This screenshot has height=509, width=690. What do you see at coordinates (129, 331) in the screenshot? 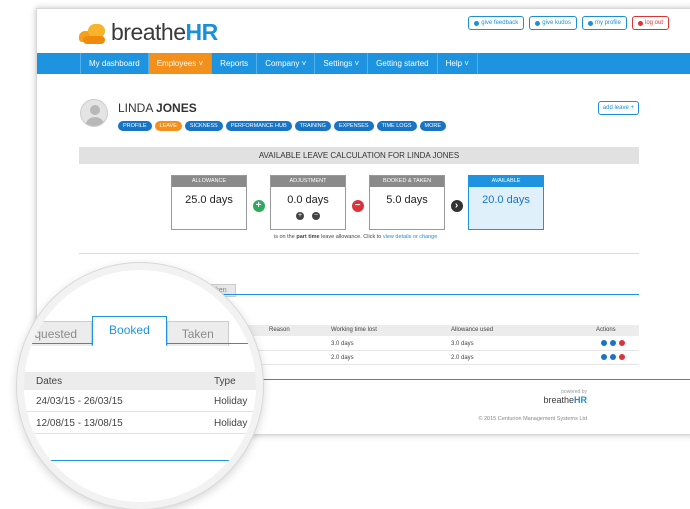
I see `tab-booked: Booked` at bounding box center [129, 331].